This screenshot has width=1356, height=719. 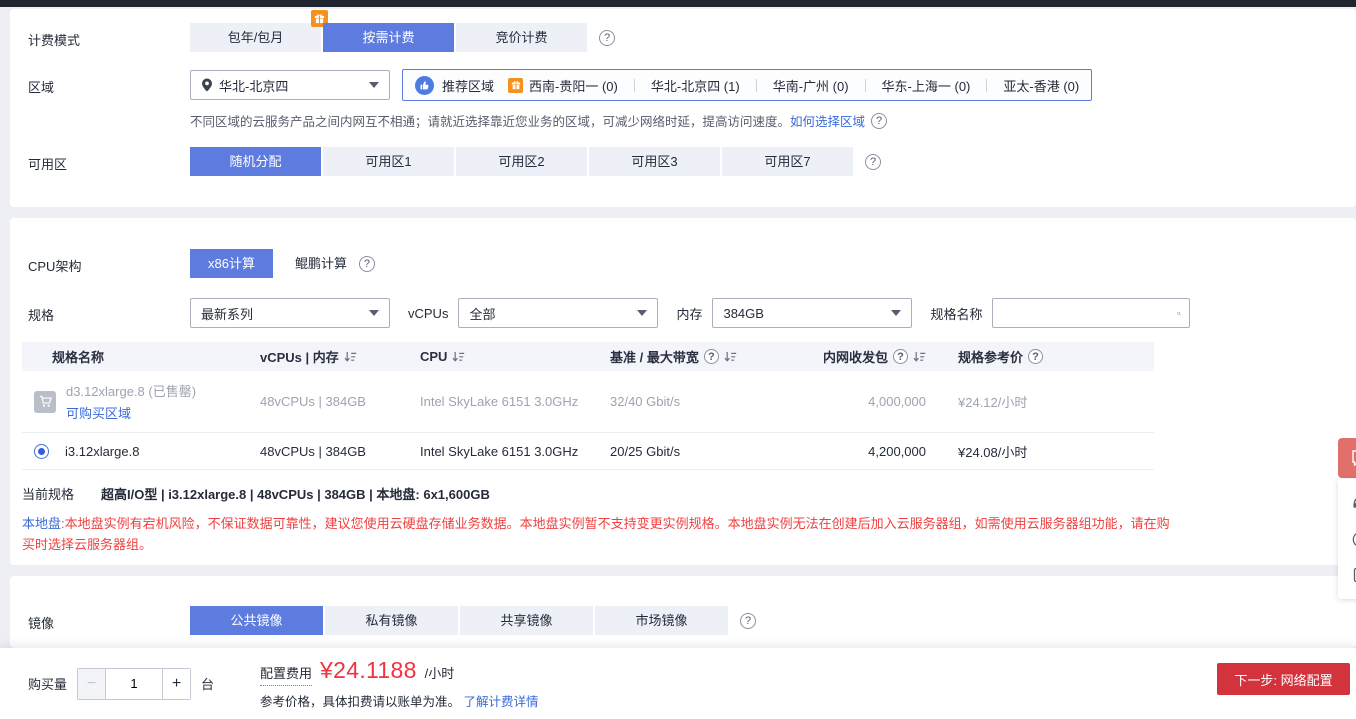 I want to click on fee-note: 参考价格，具体扣费请以账单为准。, so click(x=360, y=702).